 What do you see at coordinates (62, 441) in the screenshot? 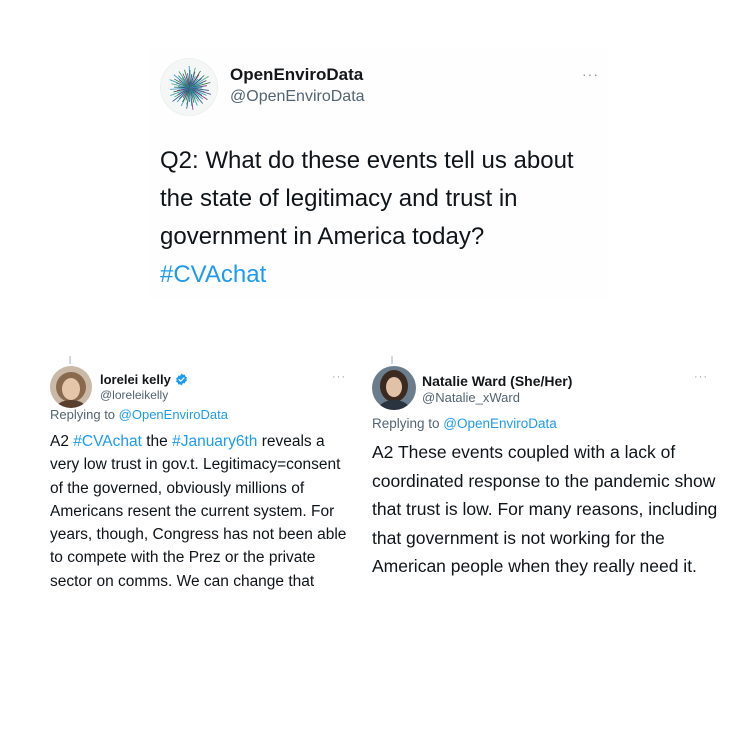
I see `reply-text-part: A2` at bounding box center [62, 441].